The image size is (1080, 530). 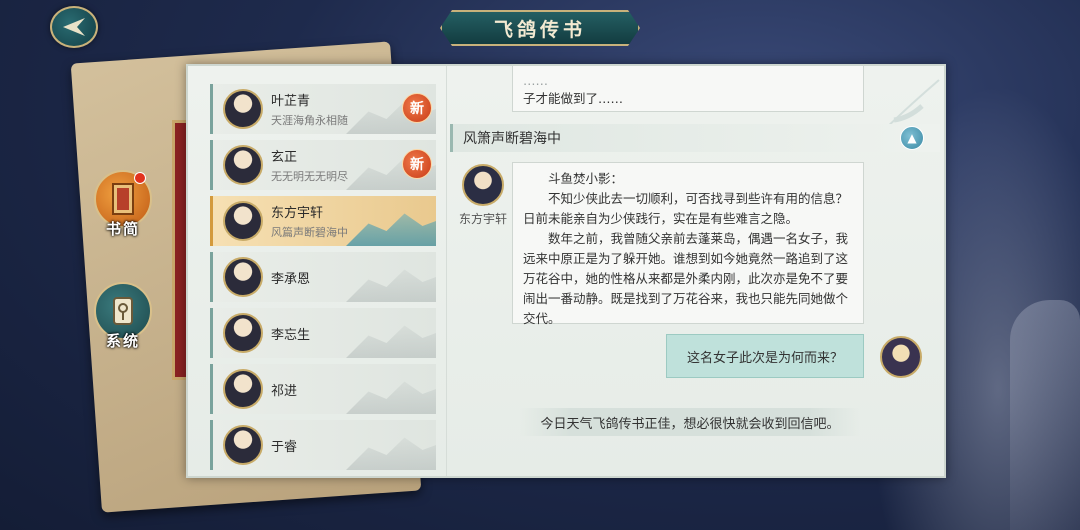 I want to click on contact-item: 李承恩, so click(x=323, y=277).